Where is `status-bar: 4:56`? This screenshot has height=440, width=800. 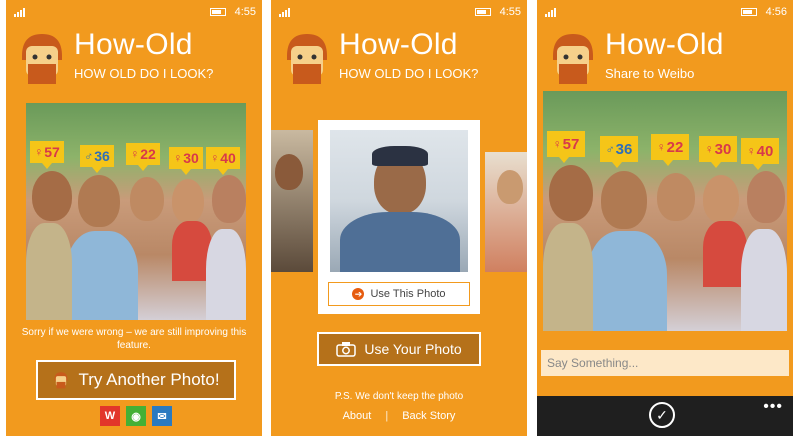
status-bar: 4:56 is located at coordinates (665, 12).